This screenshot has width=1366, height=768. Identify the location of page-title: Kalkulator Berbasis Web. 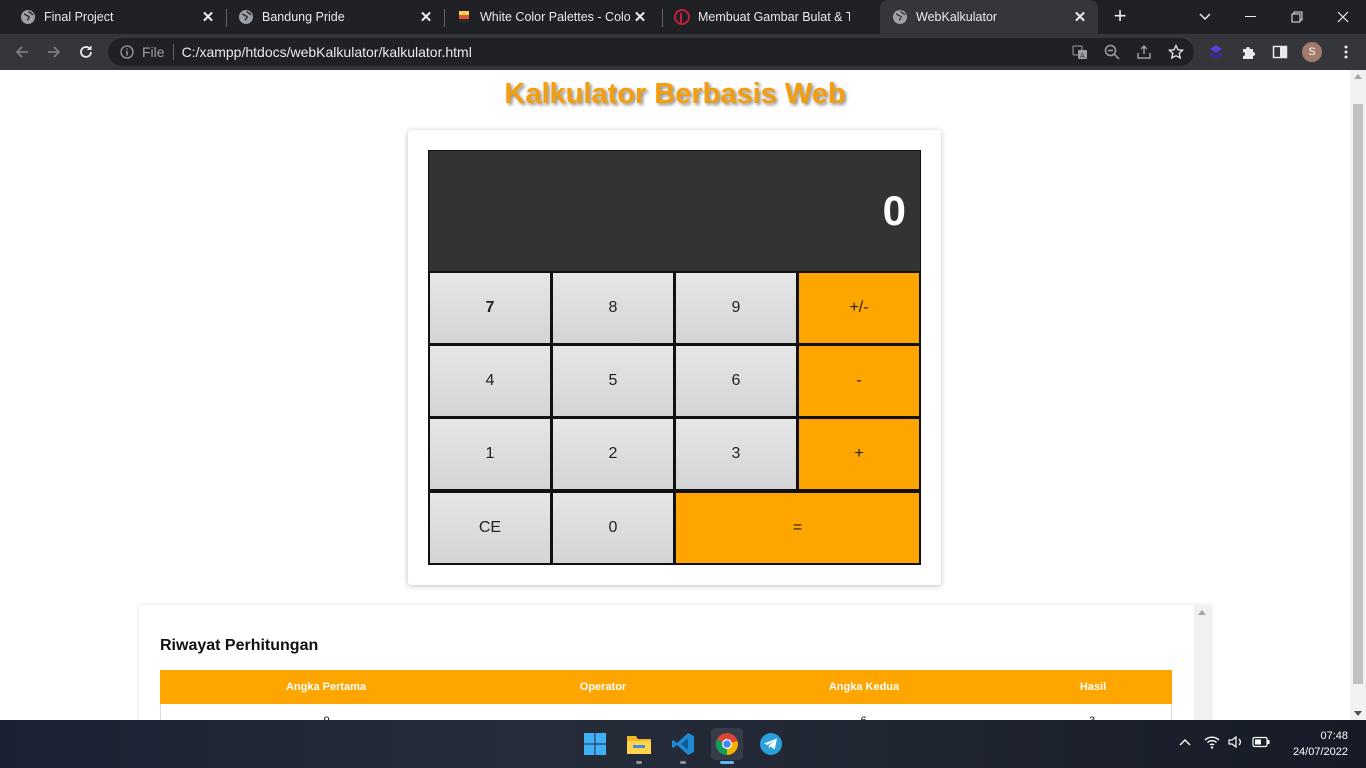
(675, 94).